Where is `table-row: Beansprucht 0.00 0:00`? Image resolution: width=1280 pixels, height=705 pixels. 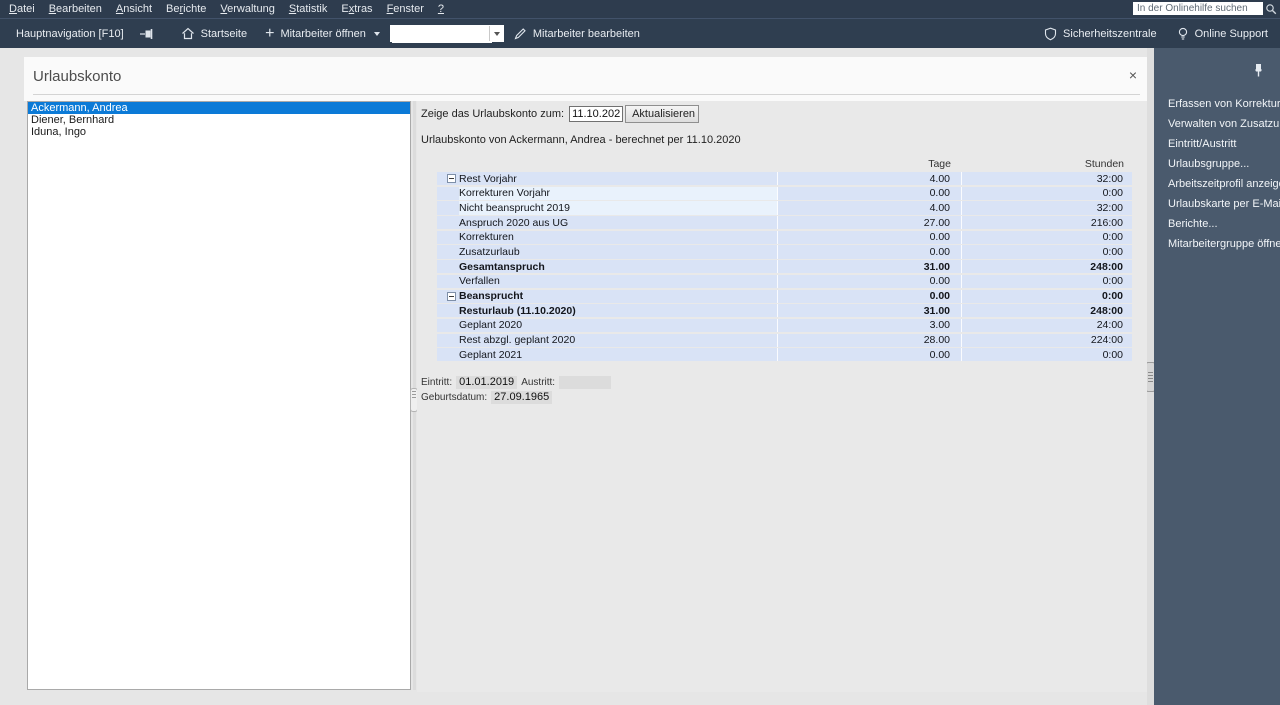 table-row: Beansprucht 0.00 0:00 is located at coordinates (784, 296).